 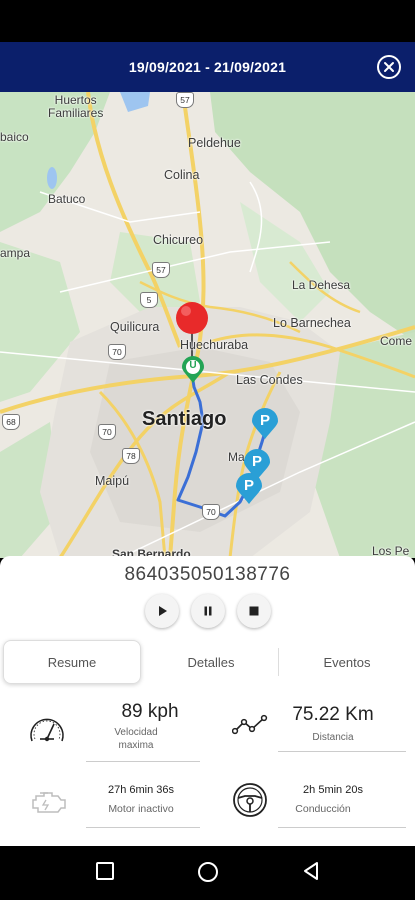 What do you see at coordinates (178, 240) in the screenshot?
I see `map-label-chicureo: Chicureo` at bounding box center [178, 240].